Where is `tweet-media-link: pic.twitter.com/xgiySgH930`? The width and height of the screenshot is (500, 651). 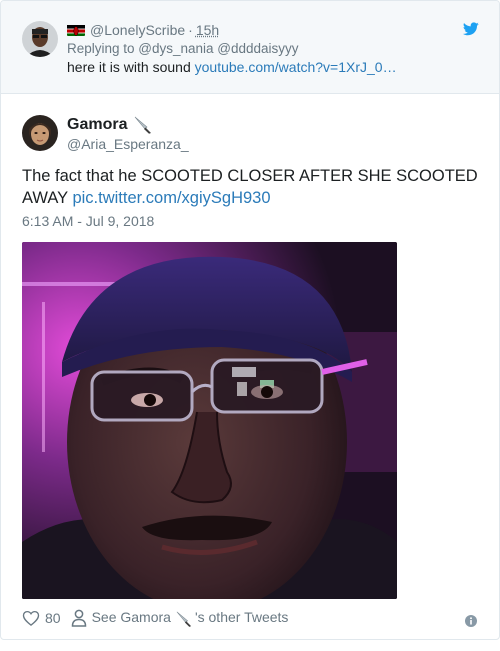
tweet-media-link: pic.twitter.com/xgiySgH930 is located at coordinates (171, 198).